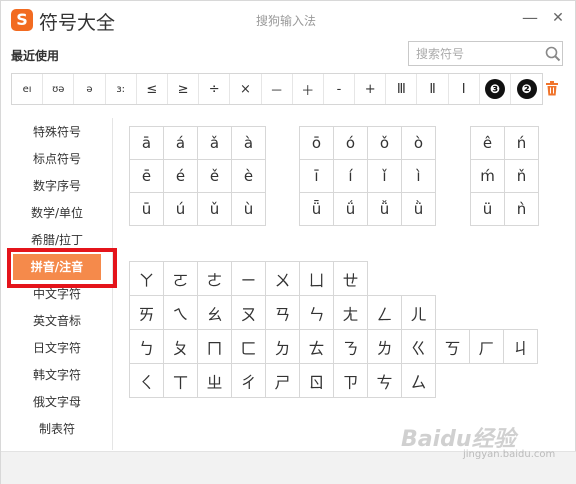  I want to click on zhuyin-symbol-cell: ㄦ, so click(419, 313).